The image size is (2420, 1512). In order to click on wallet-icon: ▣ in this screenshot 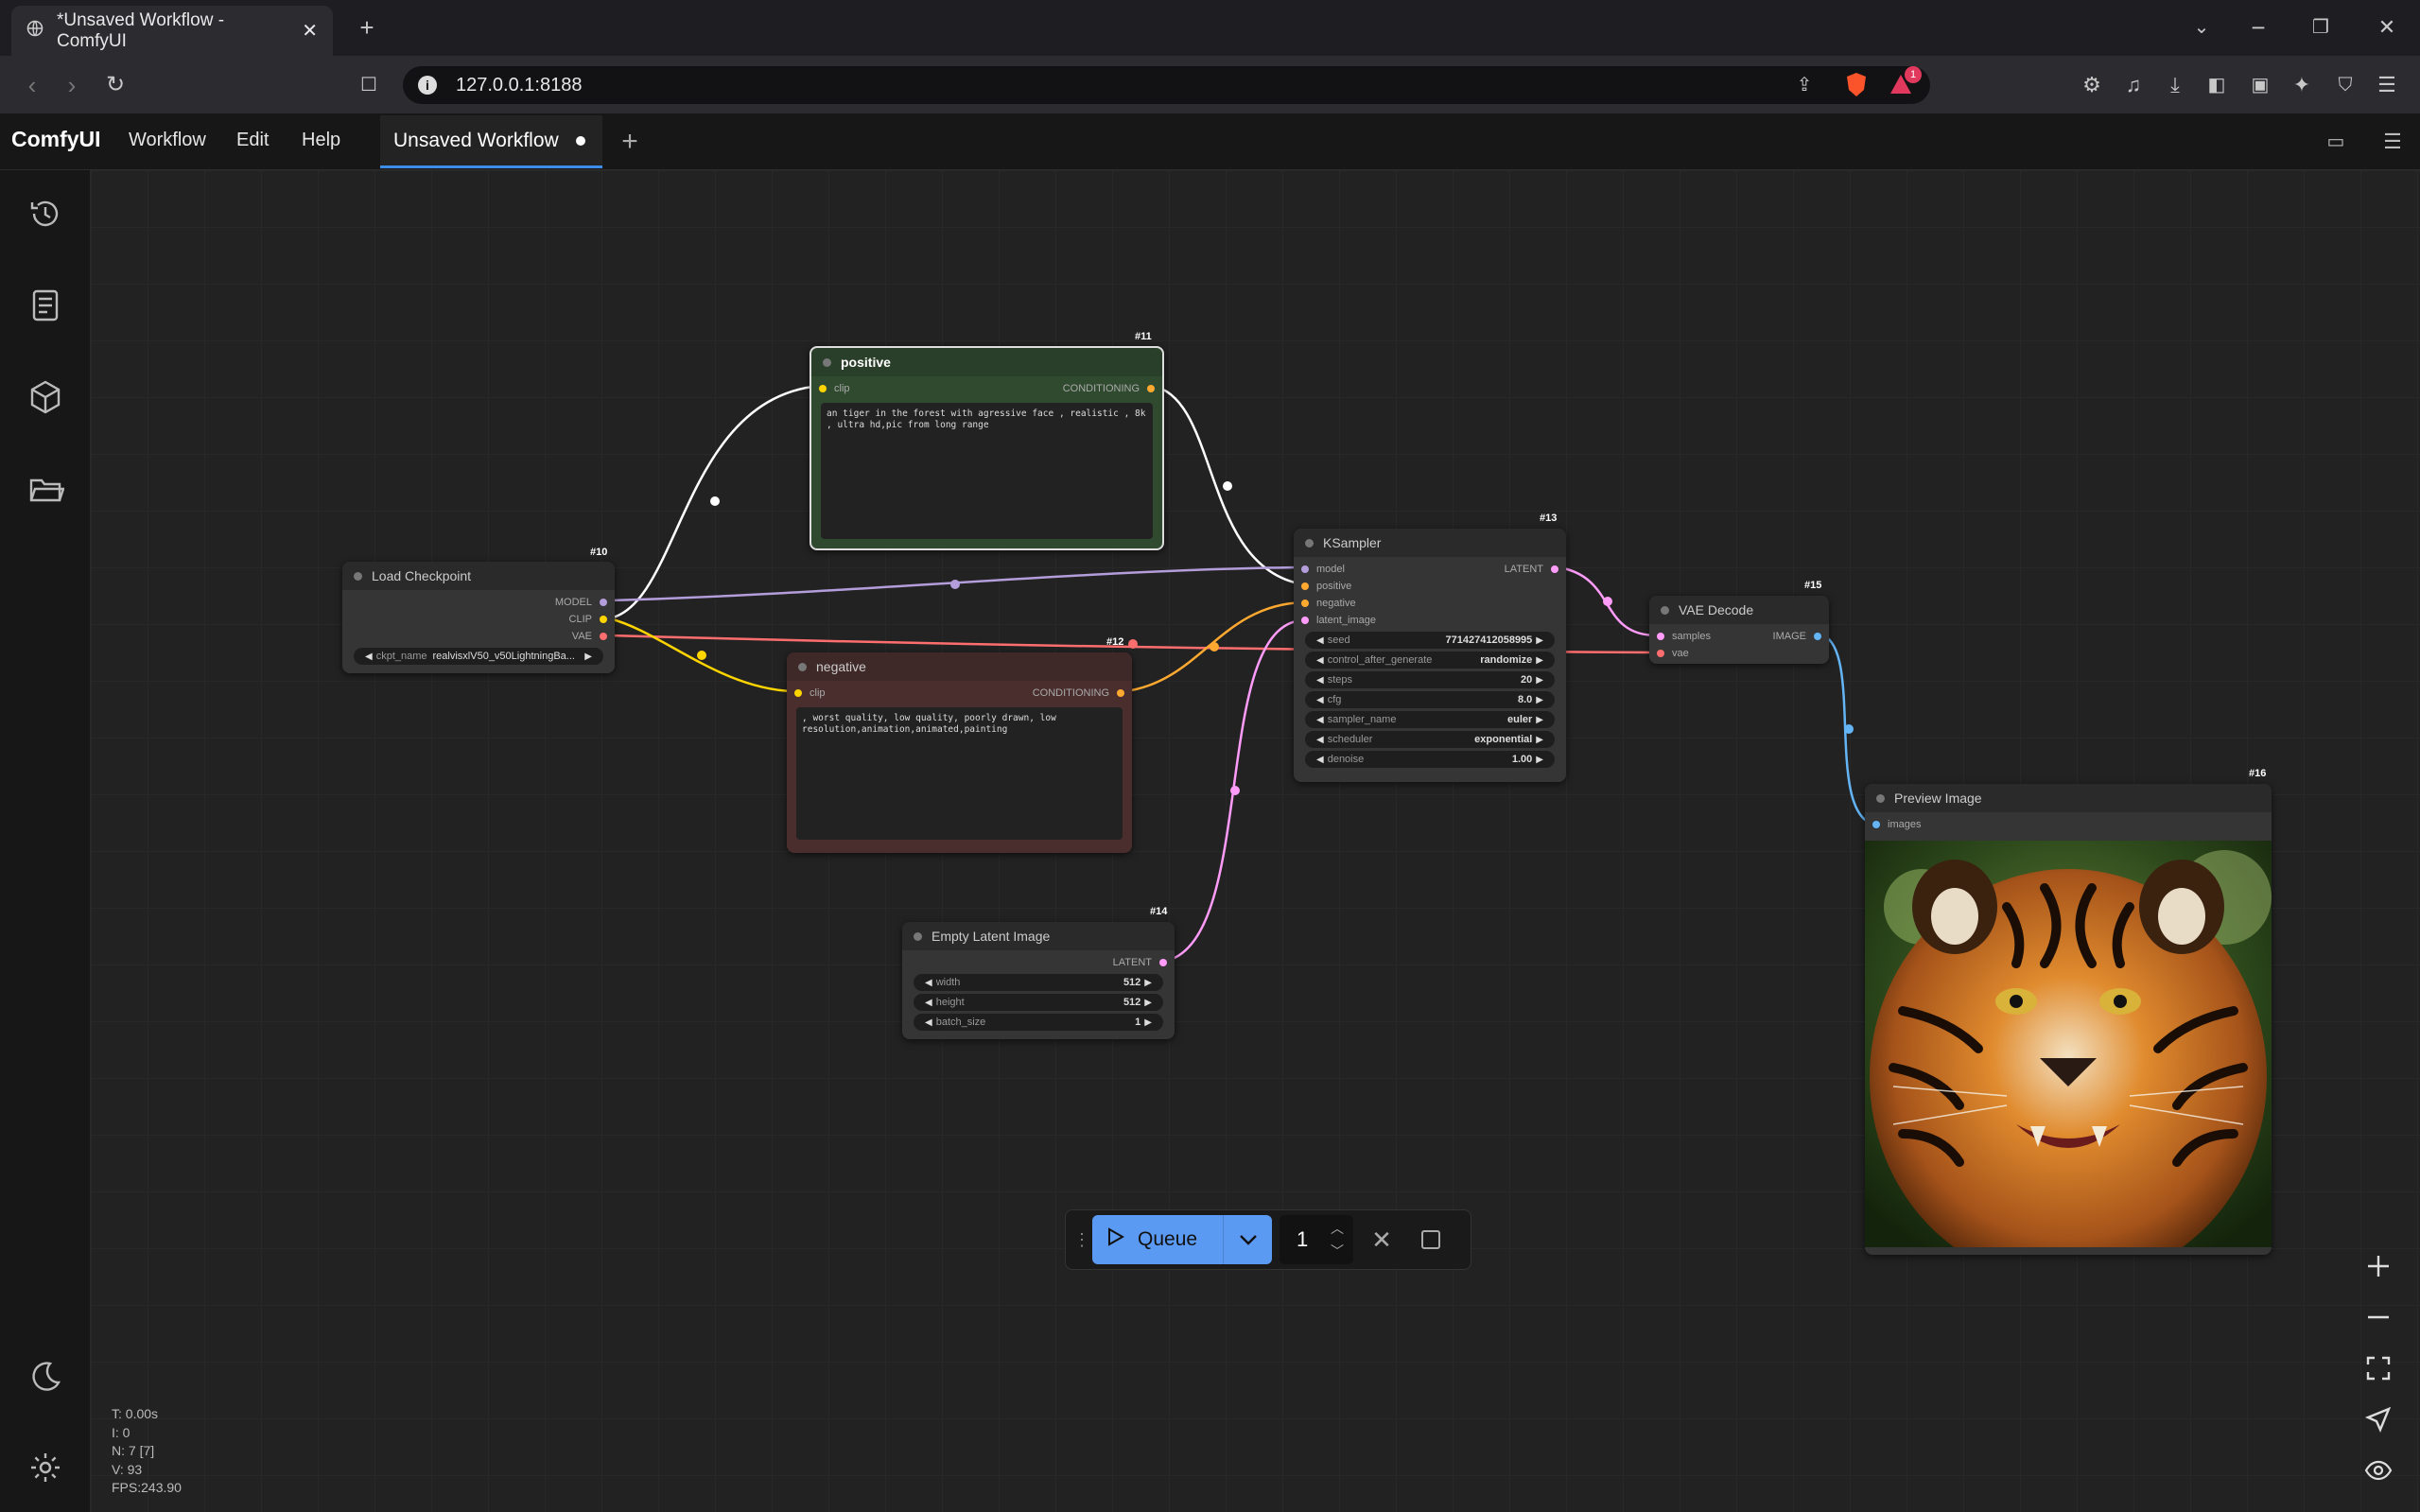, I will do `click(2260, 85)`.